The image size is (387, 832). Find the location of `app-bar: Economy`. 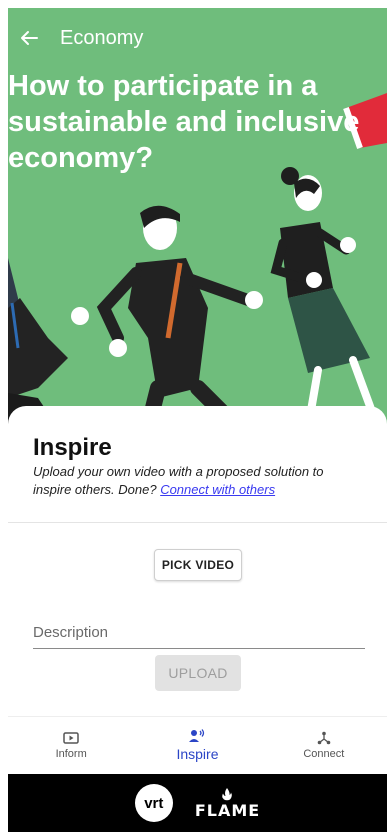

app-bar: Economy is located at coordinates (75, 38).